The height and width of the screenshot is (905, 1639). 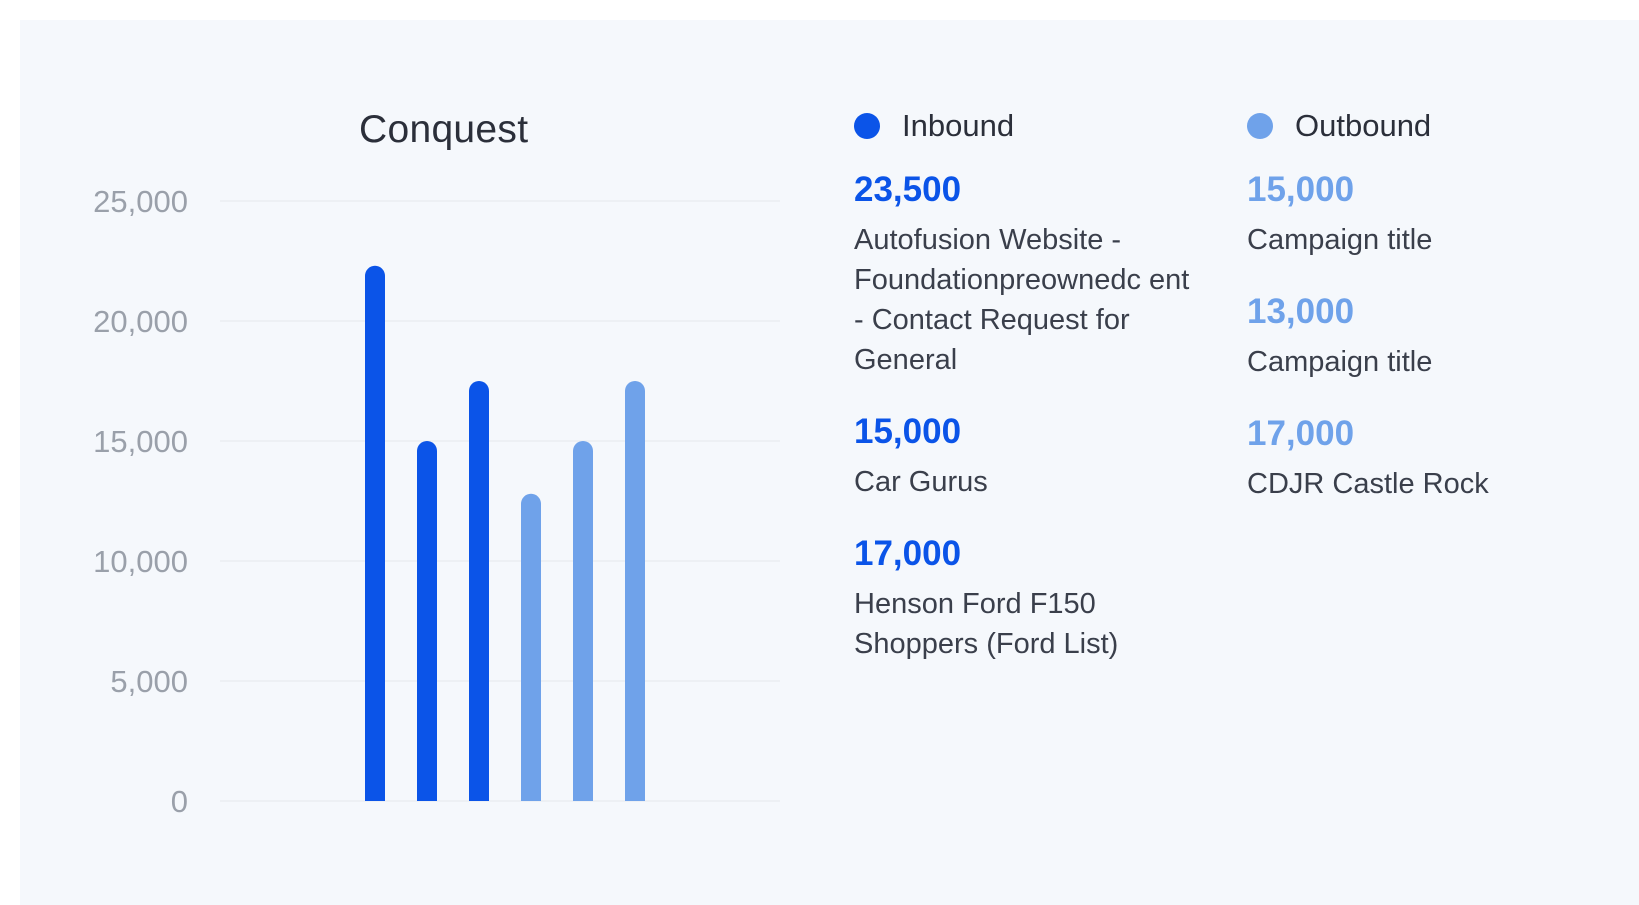 I want to click on item-value: 13,000, so click(x=1301, y=311).